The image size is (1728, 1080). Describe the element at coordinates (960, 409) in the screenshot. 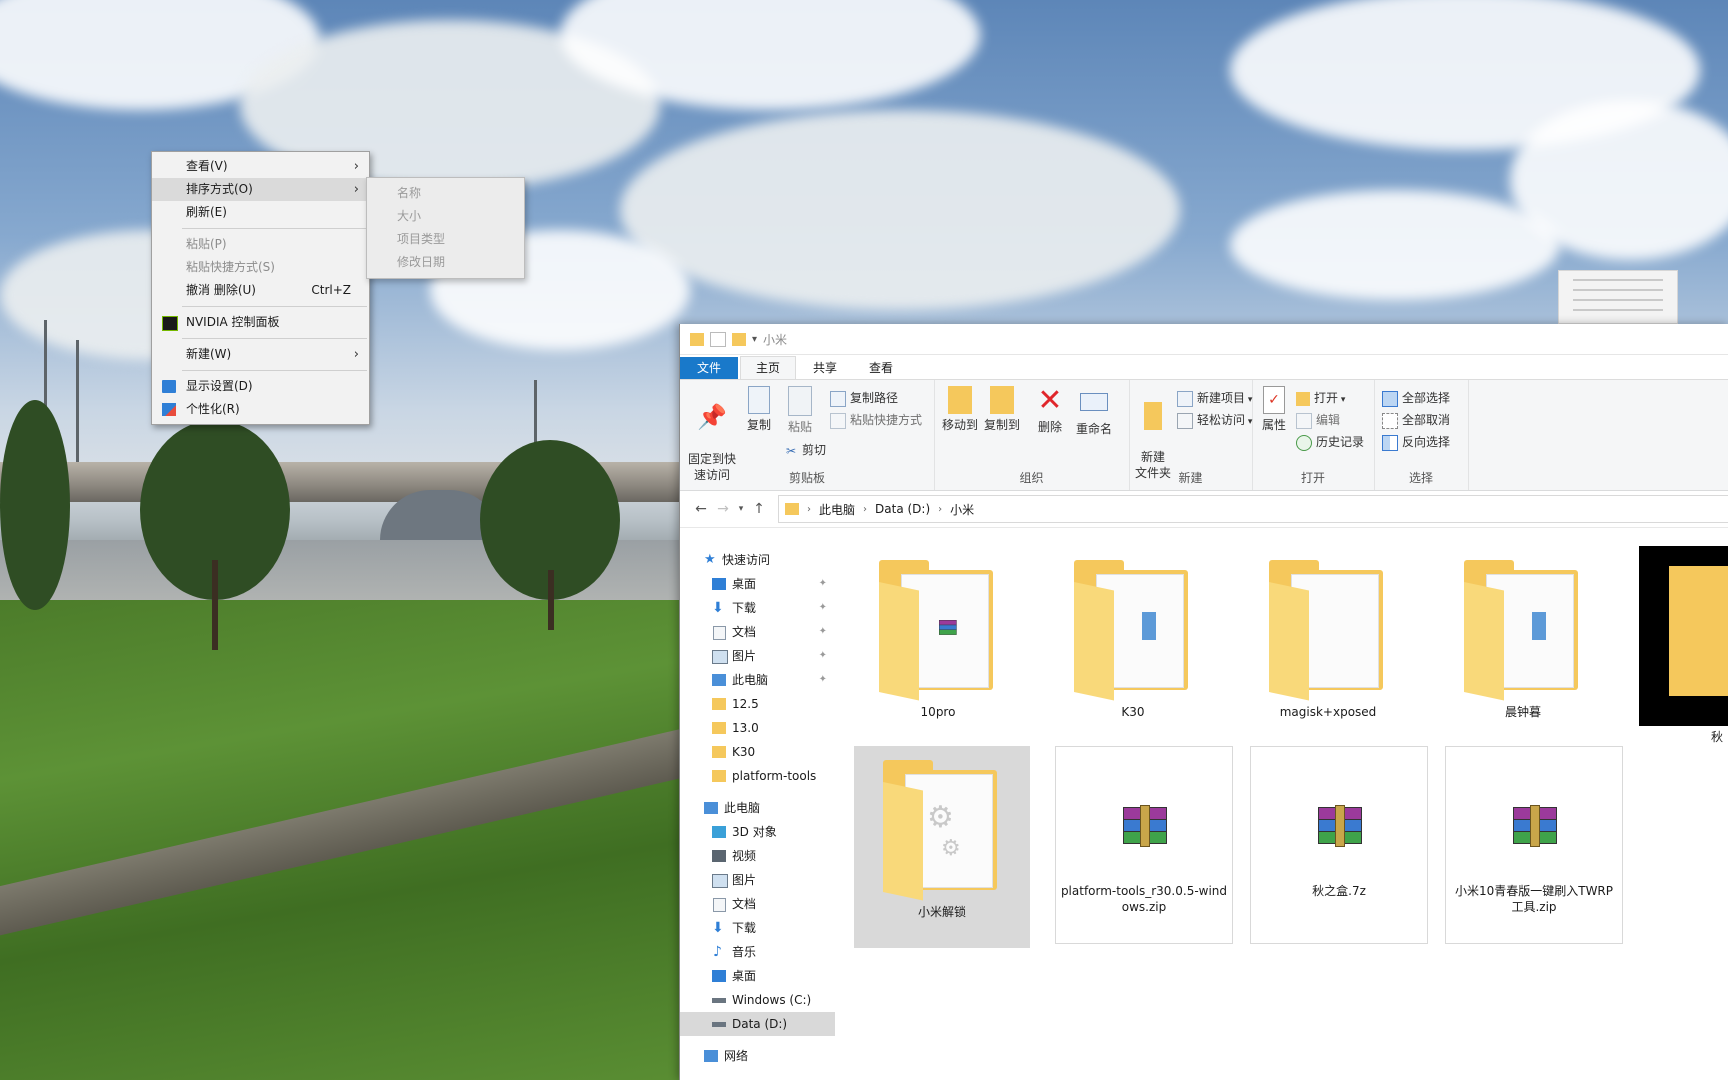

I see `move-to-button: 移动到` at that location.